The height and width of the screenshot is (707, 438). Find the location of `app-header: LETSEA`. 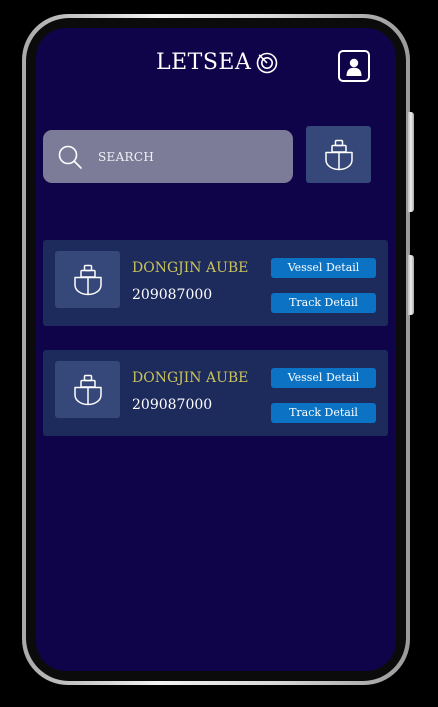

app-header: LETSEA is located at coordinates (216, 65).